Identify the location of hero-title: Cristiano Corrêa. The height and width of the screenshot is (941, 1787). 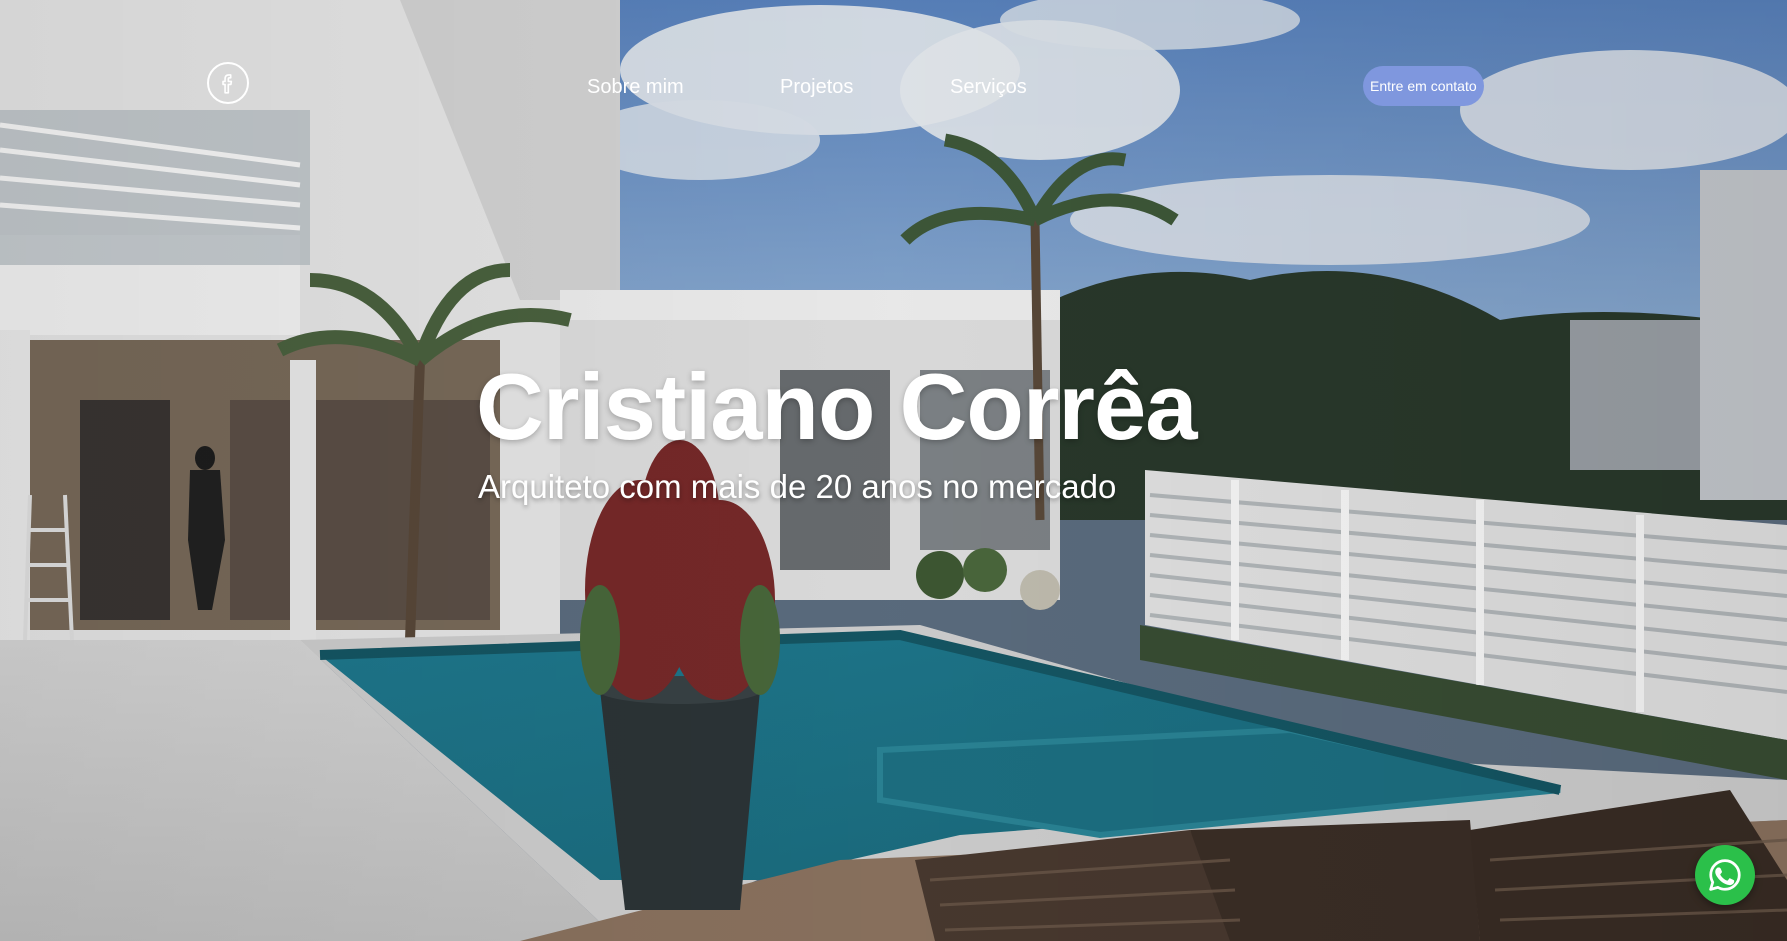
(837, 406).